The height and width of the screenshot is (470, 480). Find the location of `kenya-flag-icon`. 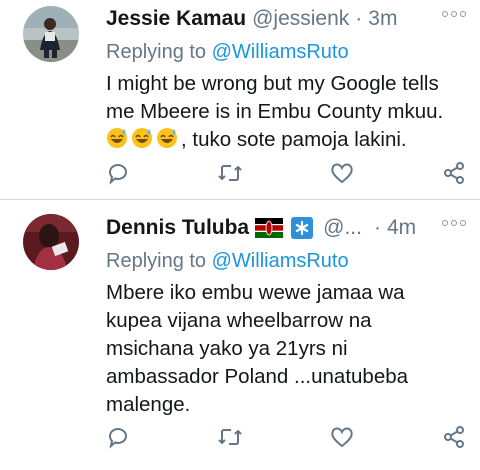

kenya-flag-icon is located at coordinates (269, 228).